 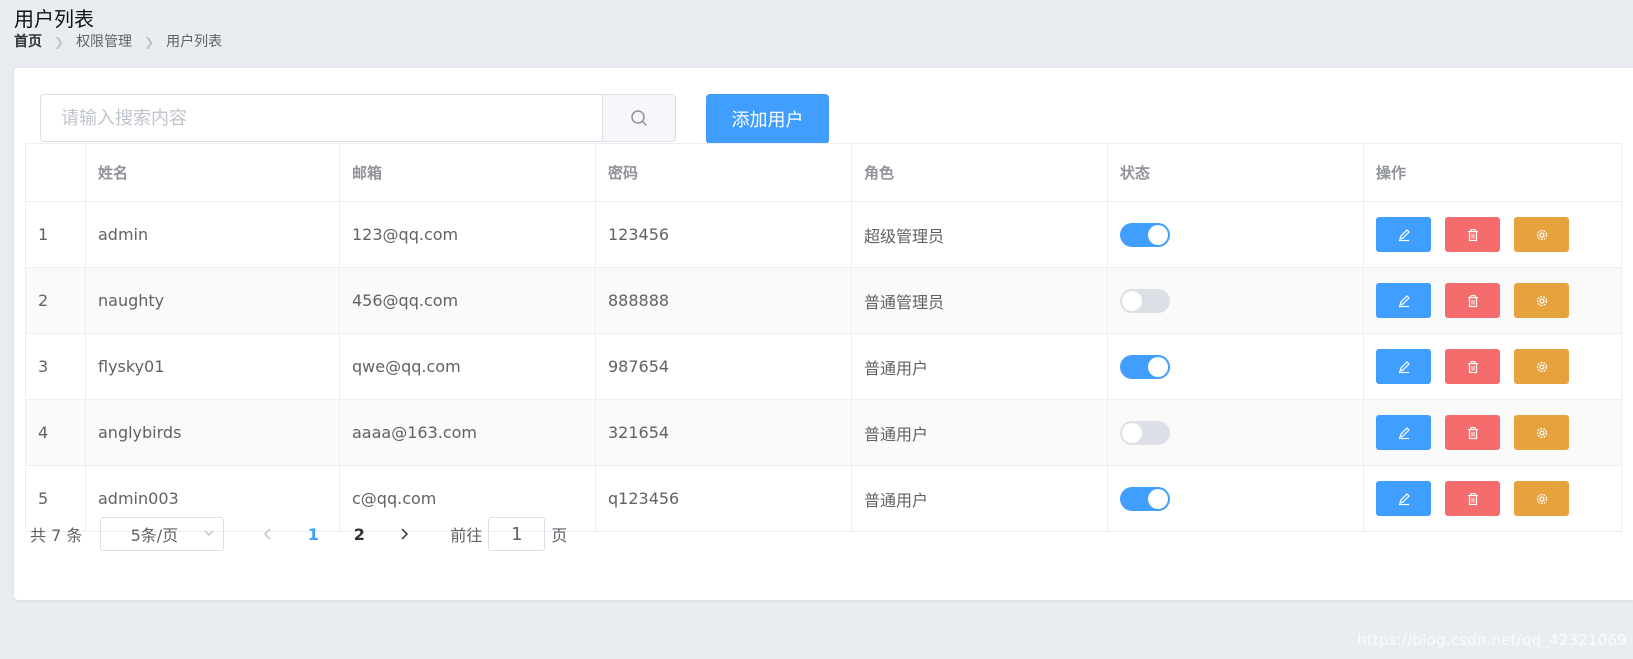 I want to click on cell-index: 2, so click(x=56, y=300).